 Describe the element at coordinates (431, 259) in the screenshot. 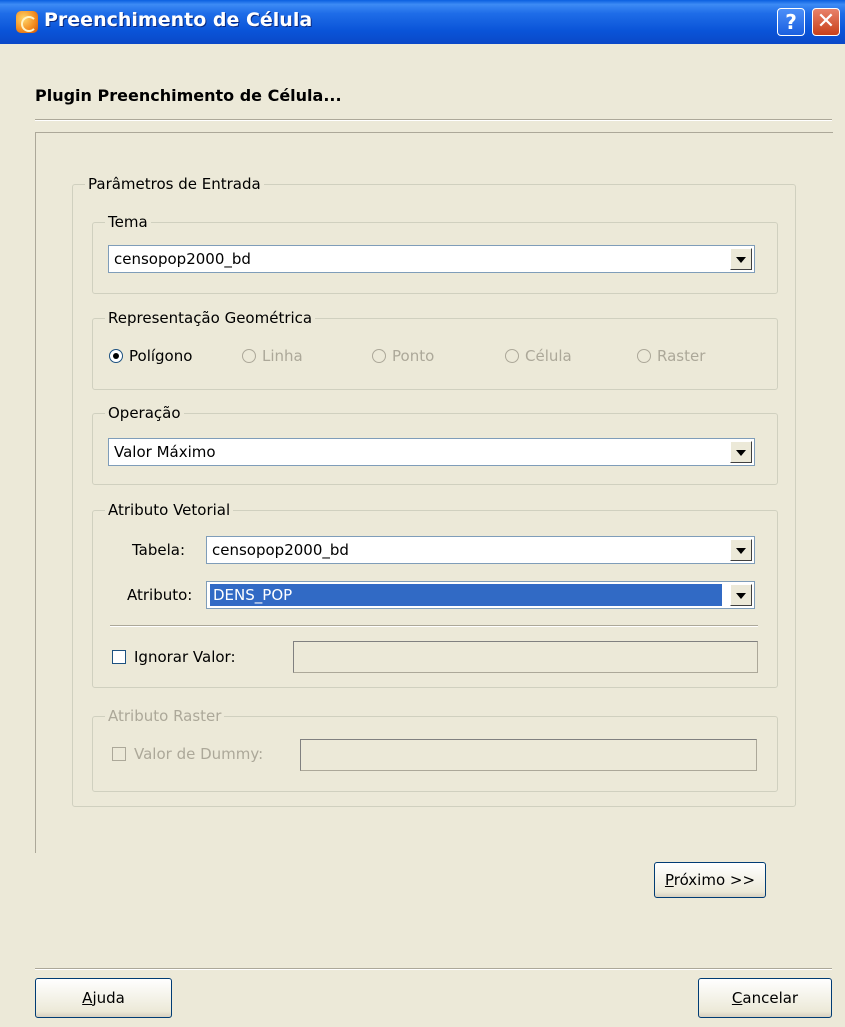

I see `tema-select: censopop2000_bd` at that location.